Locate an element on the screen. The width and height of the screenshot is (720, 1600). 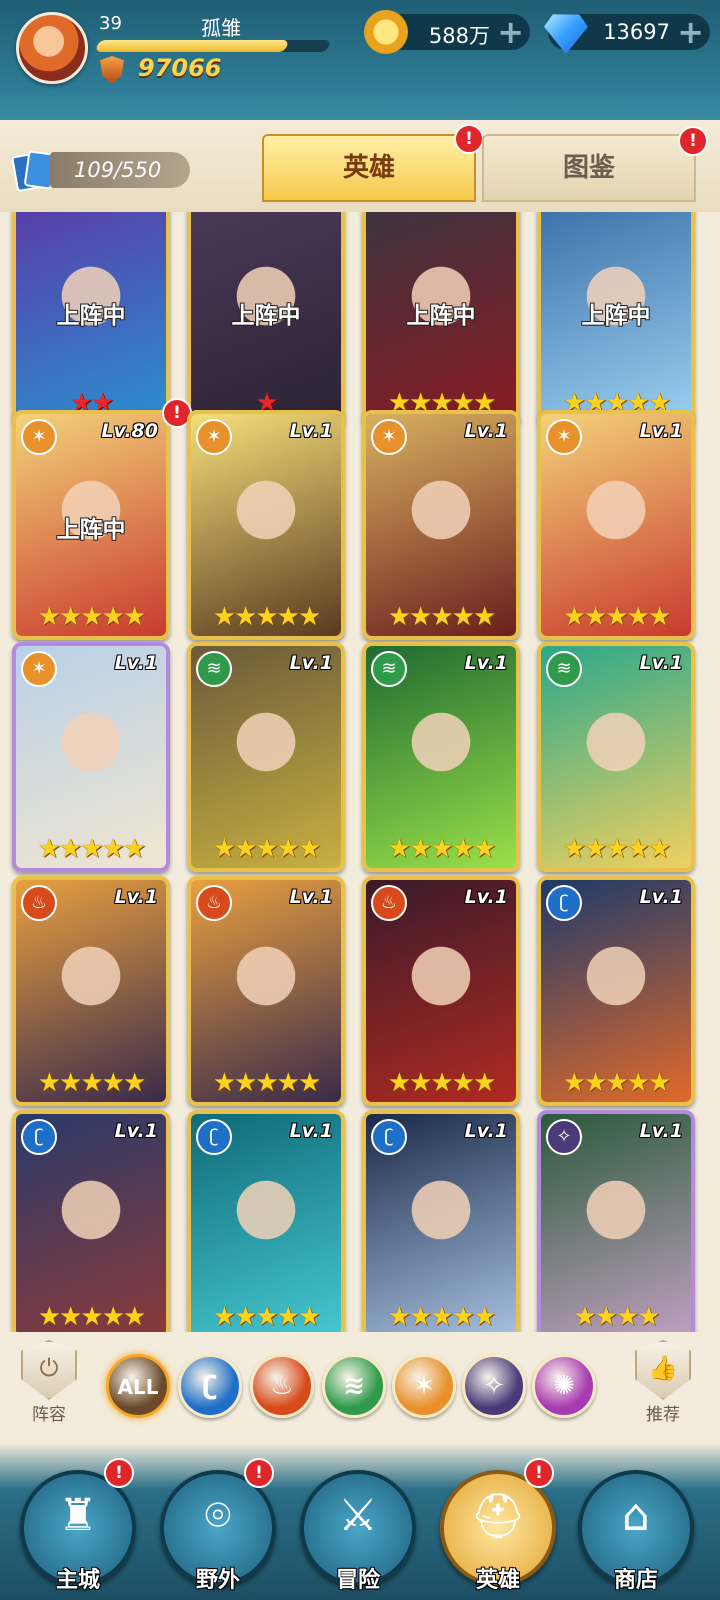
add-gems-button: + is located at coordinates (690, 32).